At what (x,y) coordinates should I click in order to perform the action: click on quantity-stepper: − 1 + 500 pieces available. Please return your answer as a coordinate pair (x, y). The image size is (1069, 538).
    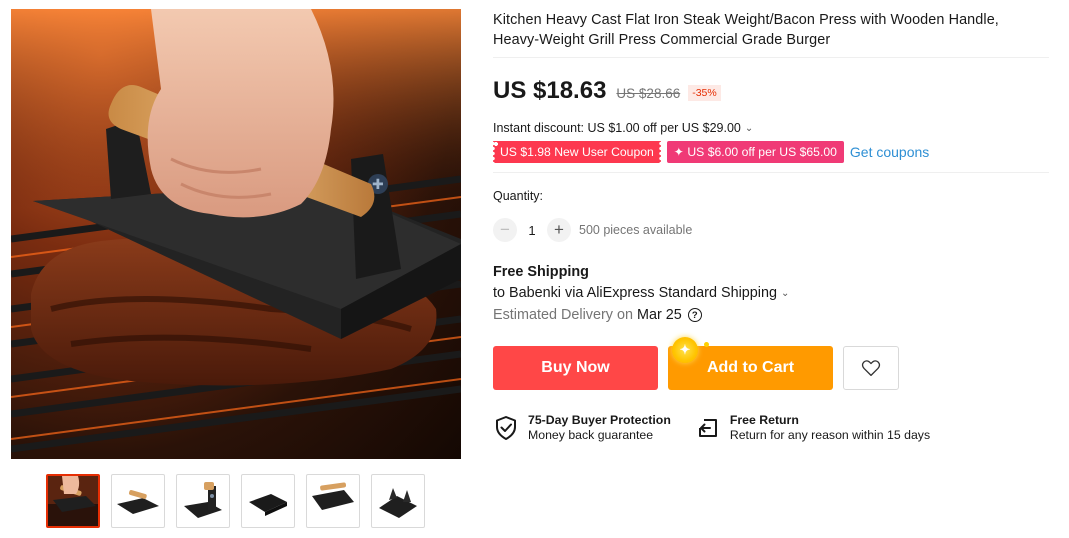
    Looking at the image, I should click on (771, 230).